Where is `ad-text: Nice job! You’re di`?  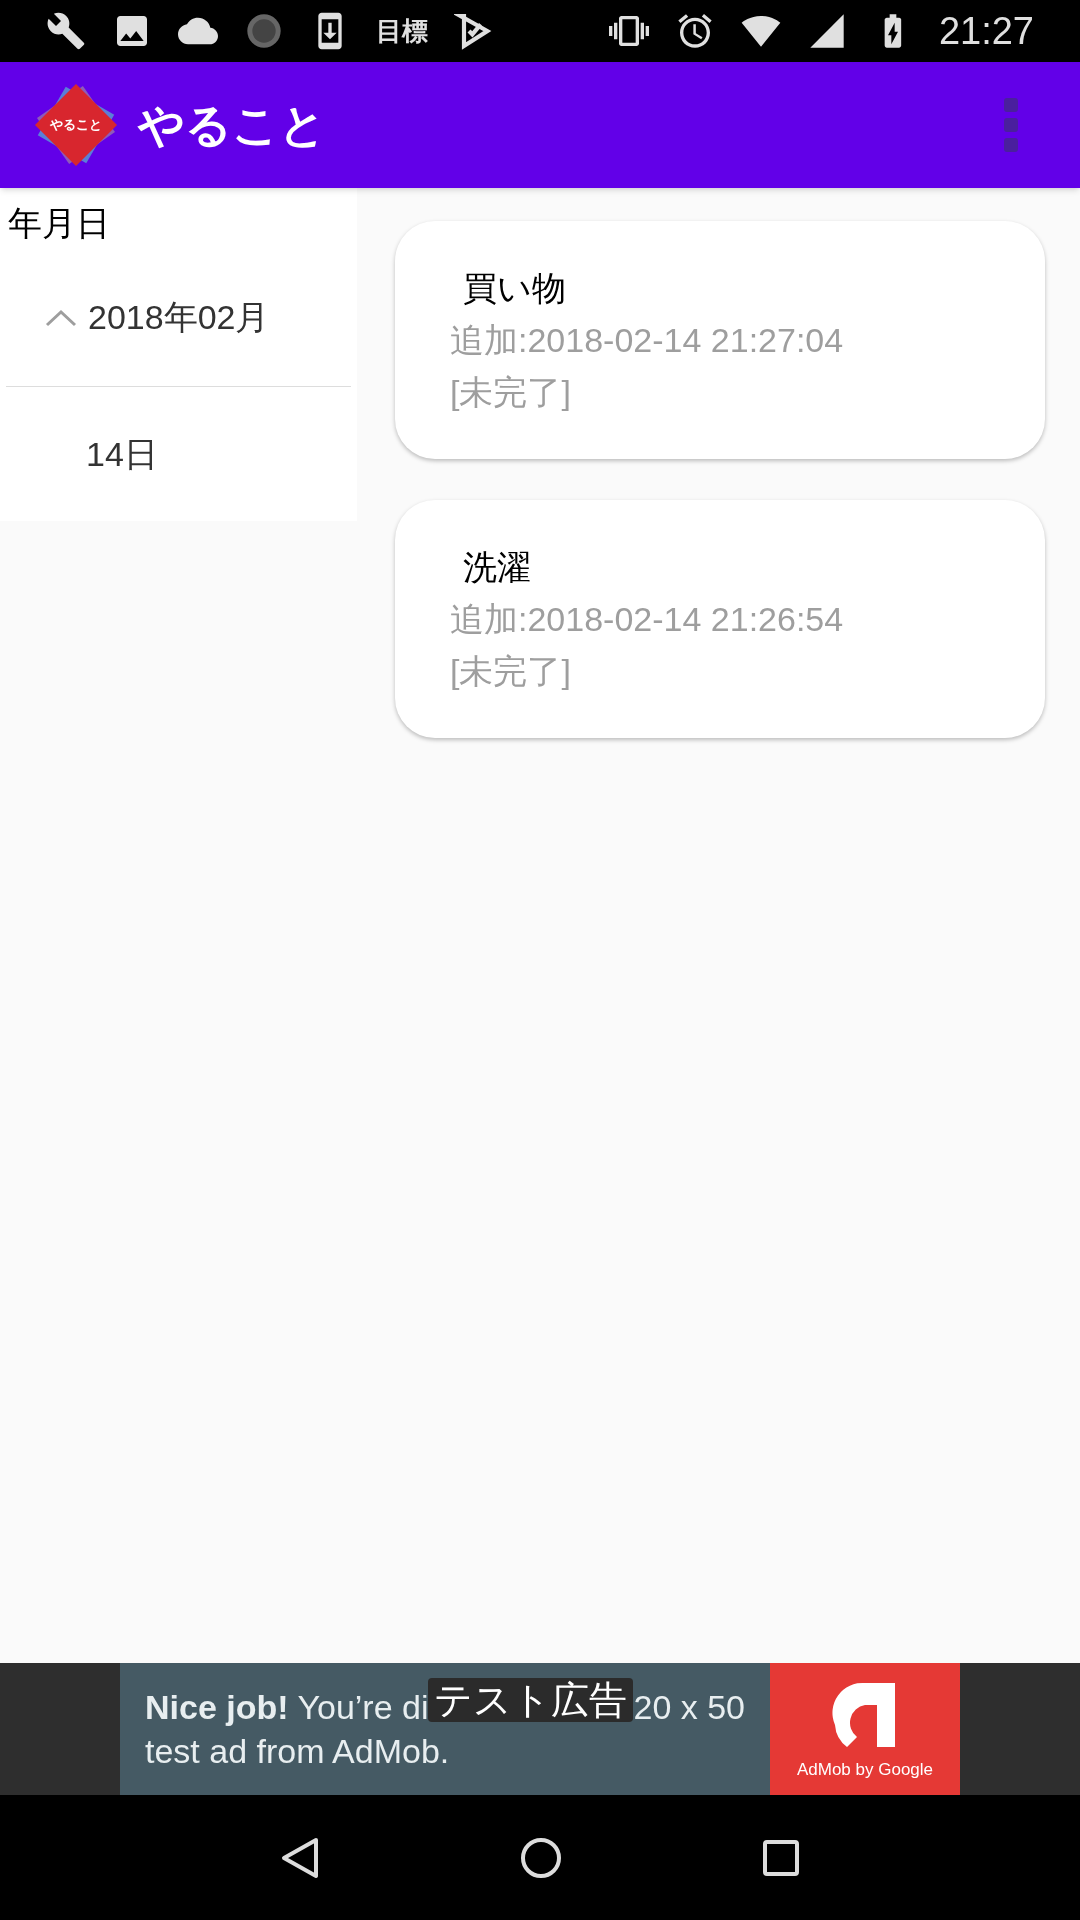 ad-text: Nice job! You’re di is located at coordinates (287, 1707).